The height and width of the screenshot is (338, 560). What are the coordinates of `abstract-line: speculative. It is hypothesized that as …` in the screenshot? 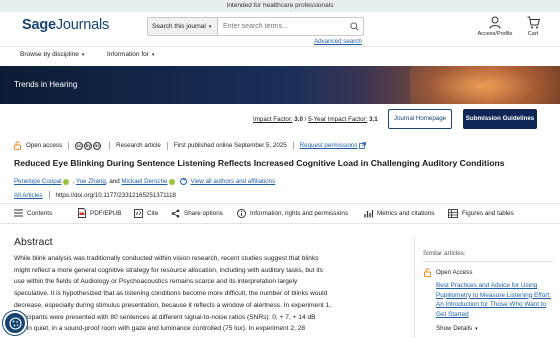 It's located at (171, 294).